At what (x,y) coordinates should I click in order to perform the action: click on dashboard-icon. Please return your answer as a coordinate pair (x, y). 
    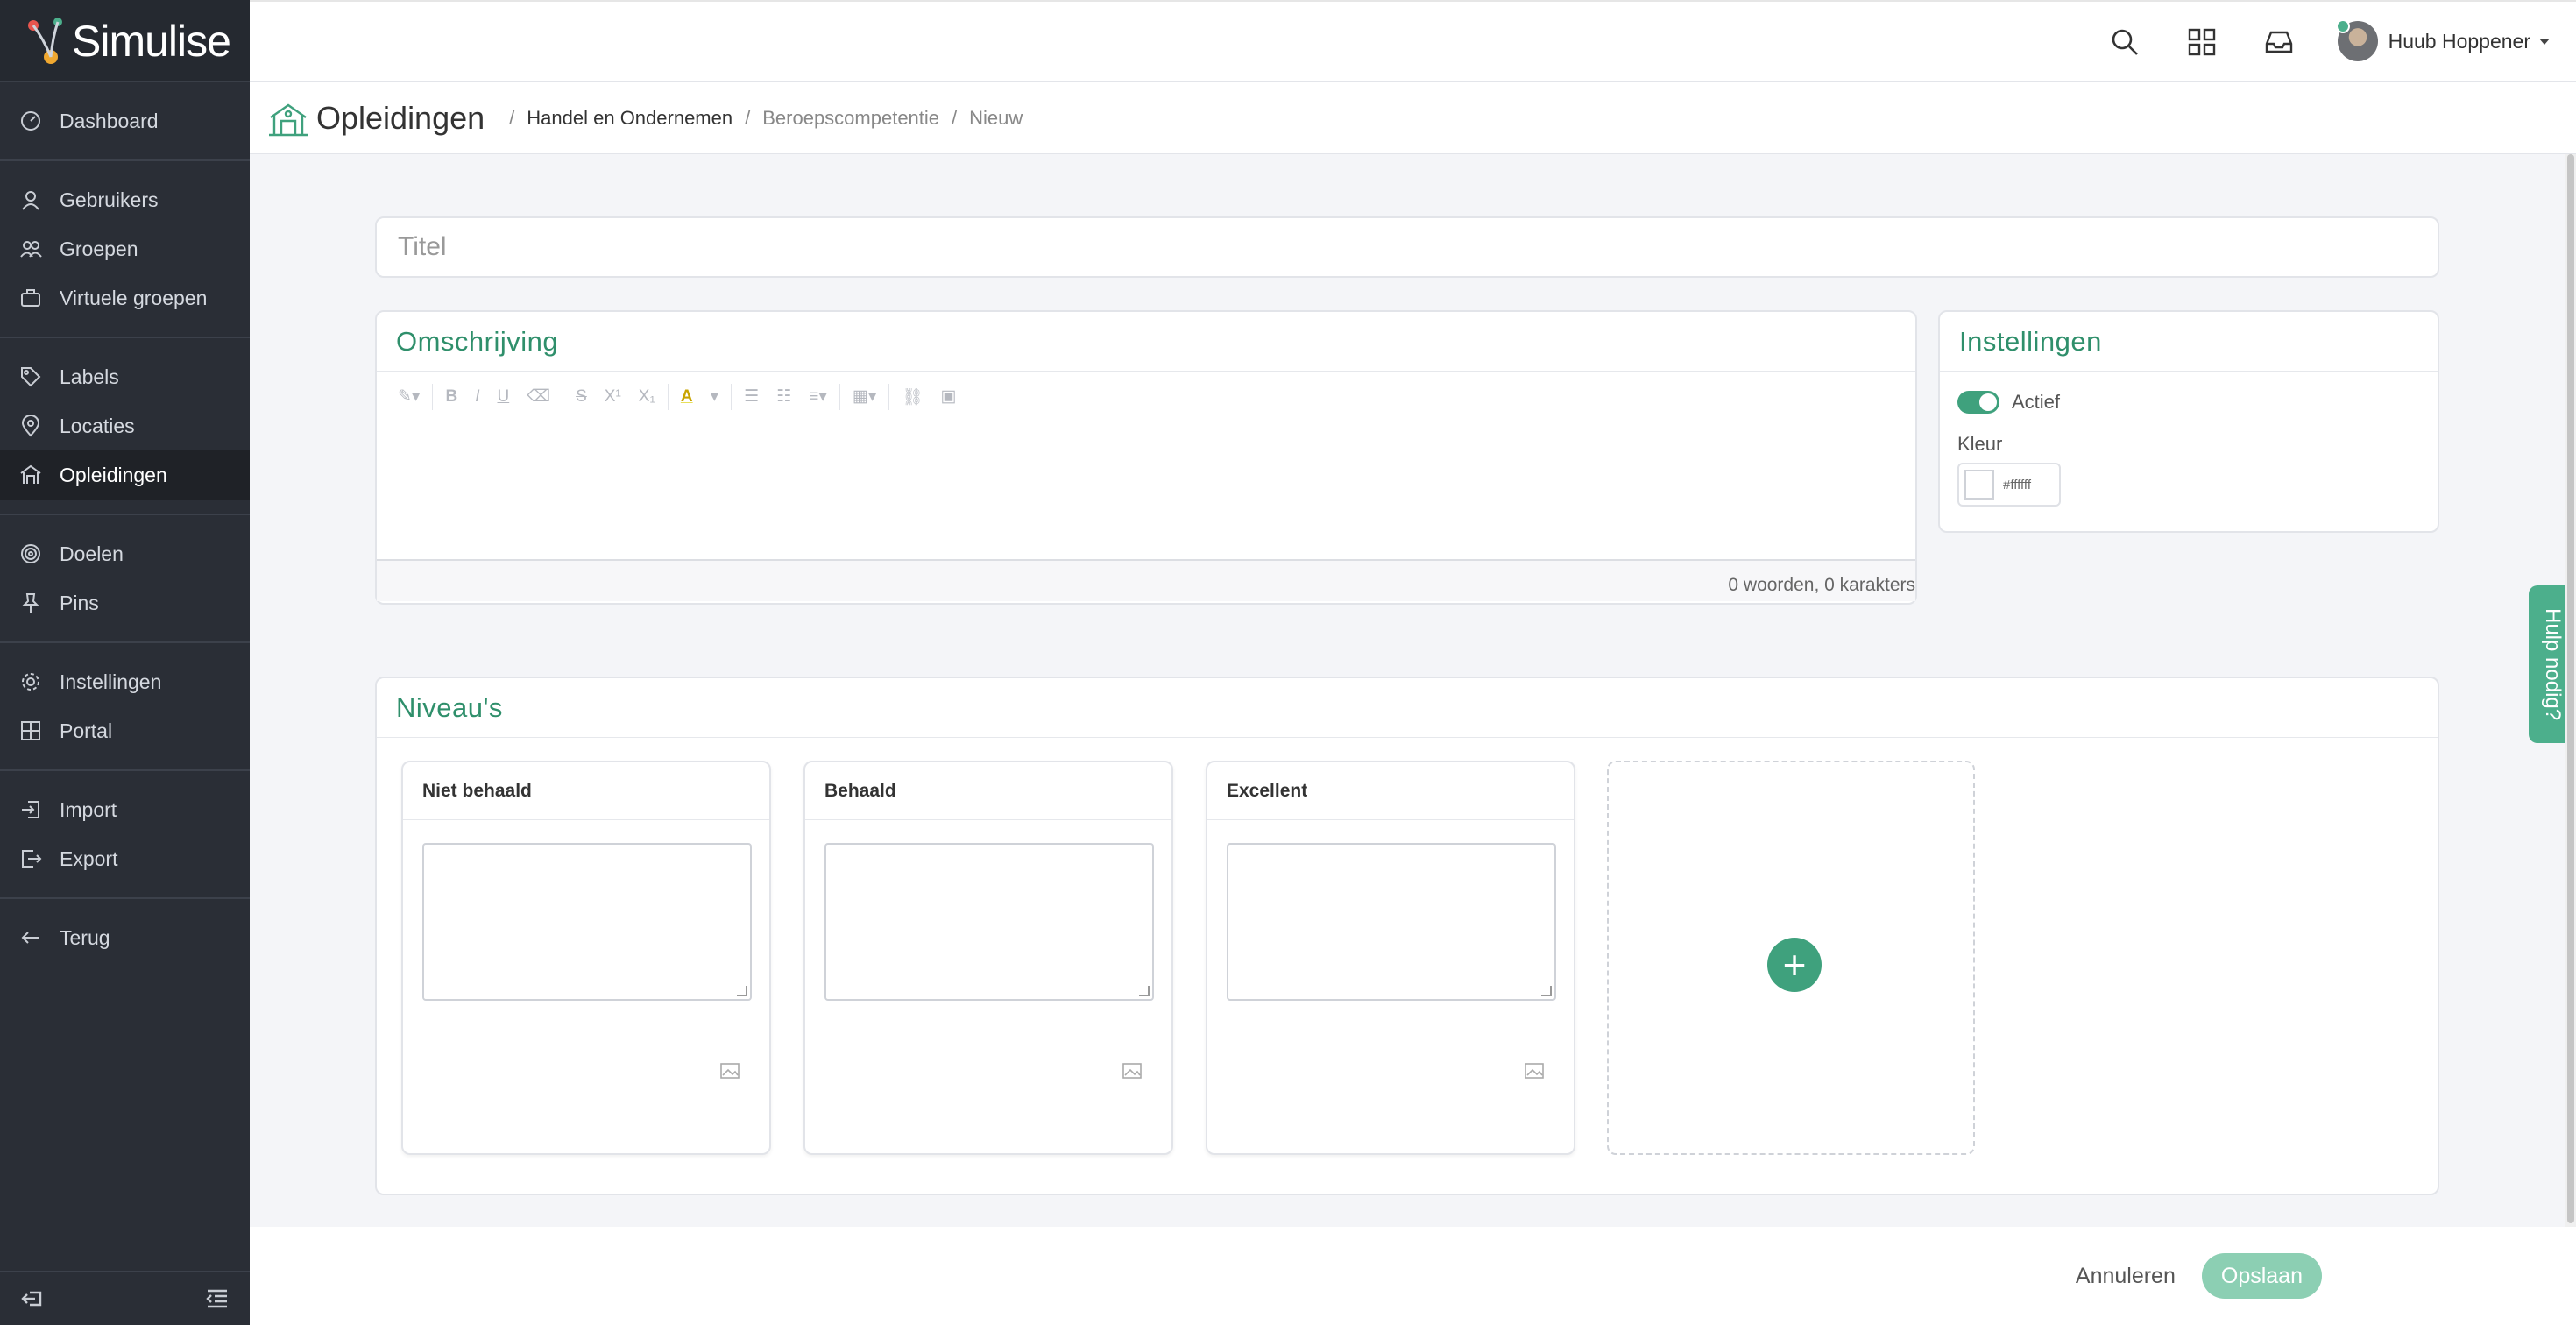
    Looking at the image, I should click on (30, 121).